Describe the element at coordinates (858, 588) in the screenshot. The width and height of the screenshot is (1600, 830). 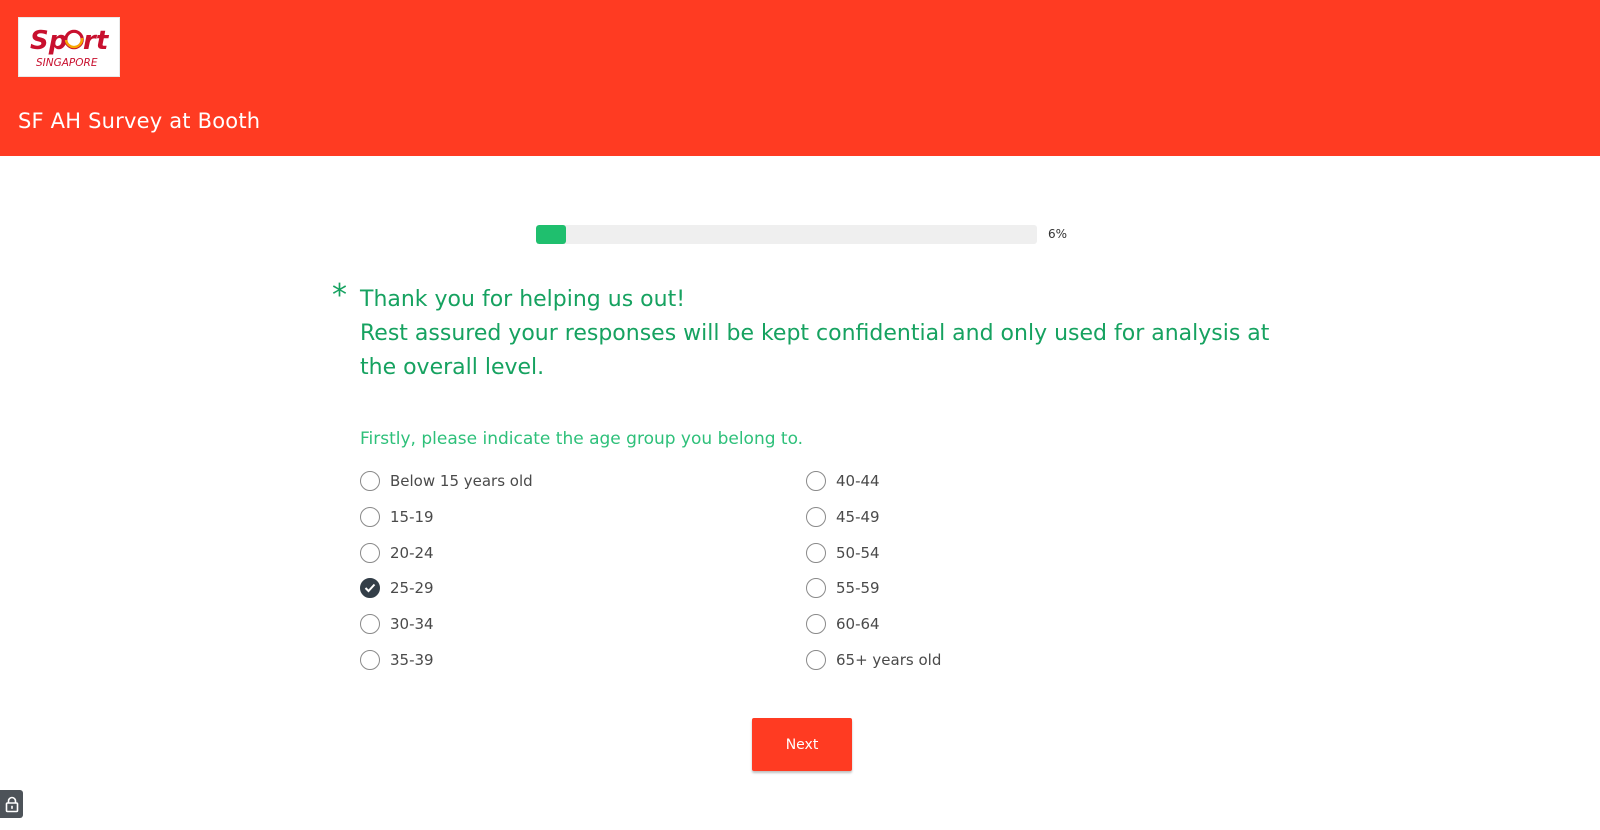
I see `age-option-label: 55-59` at that location.